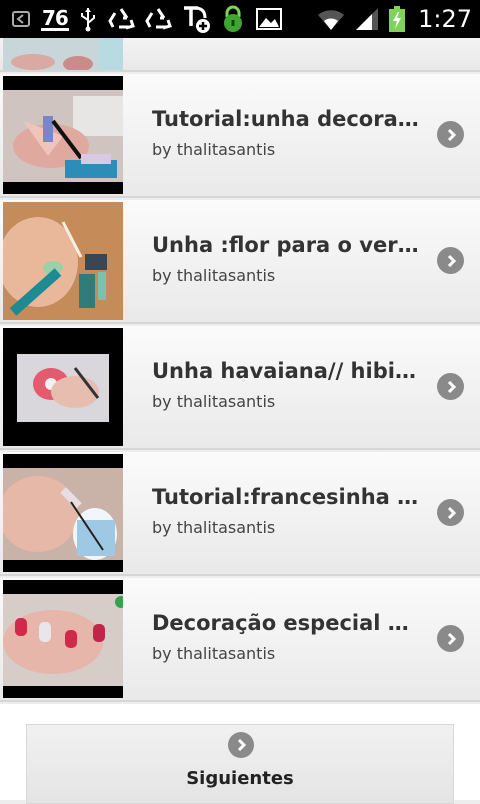  I want to click on next-page-label: Siguientes, so click(240, 778).